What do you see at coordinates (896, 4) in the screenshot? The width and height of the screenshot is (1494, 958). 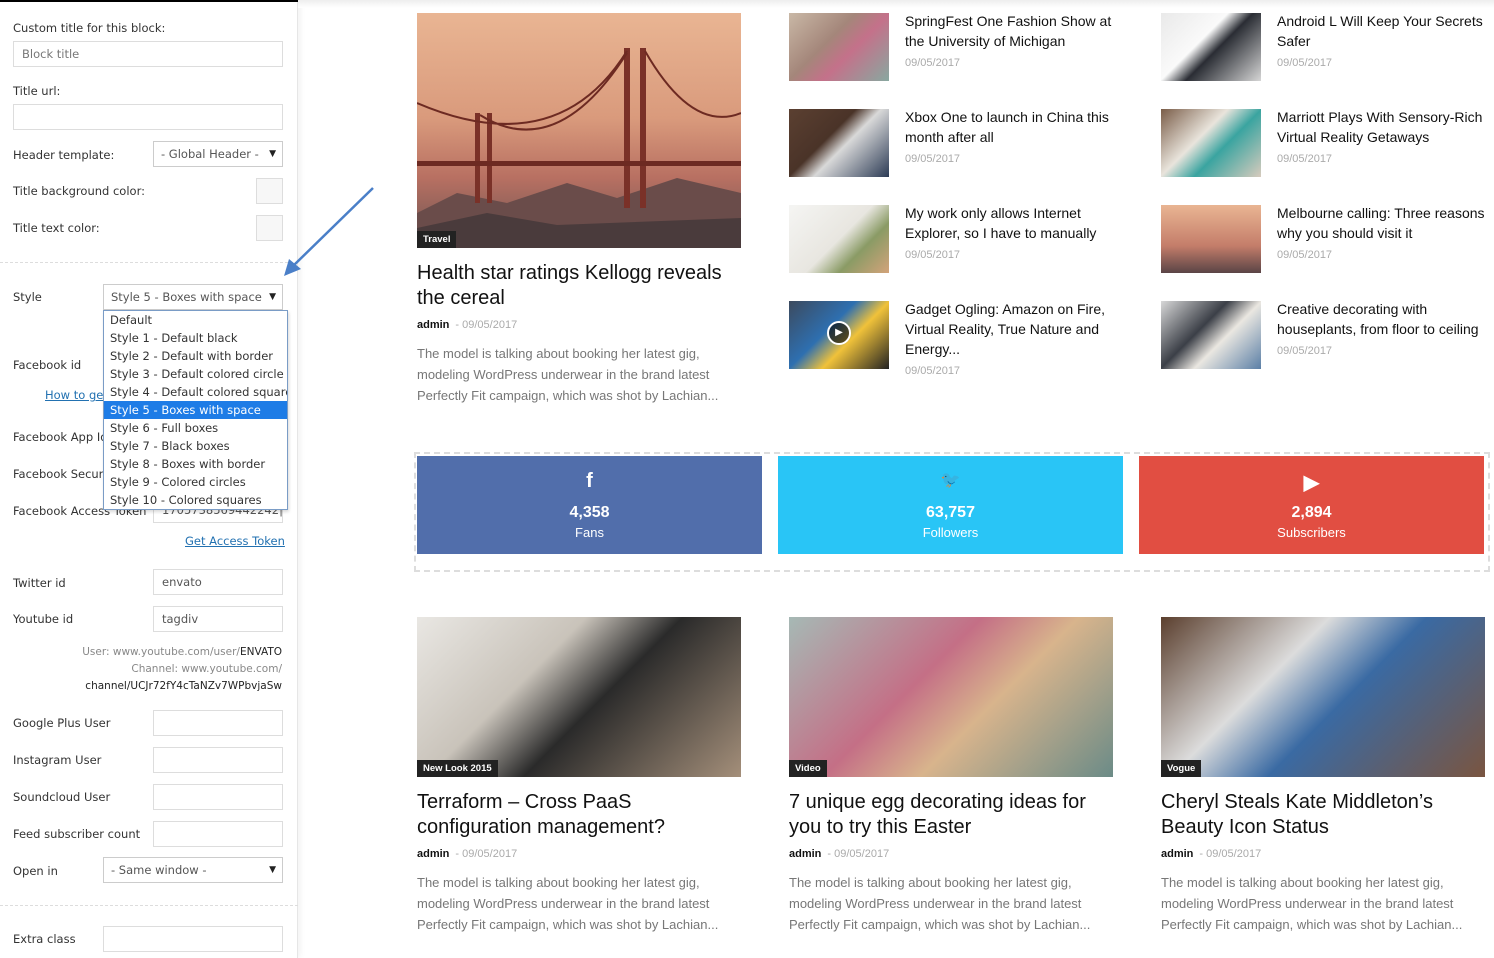 I see `top-shadow` at bounding box center [896, 4].